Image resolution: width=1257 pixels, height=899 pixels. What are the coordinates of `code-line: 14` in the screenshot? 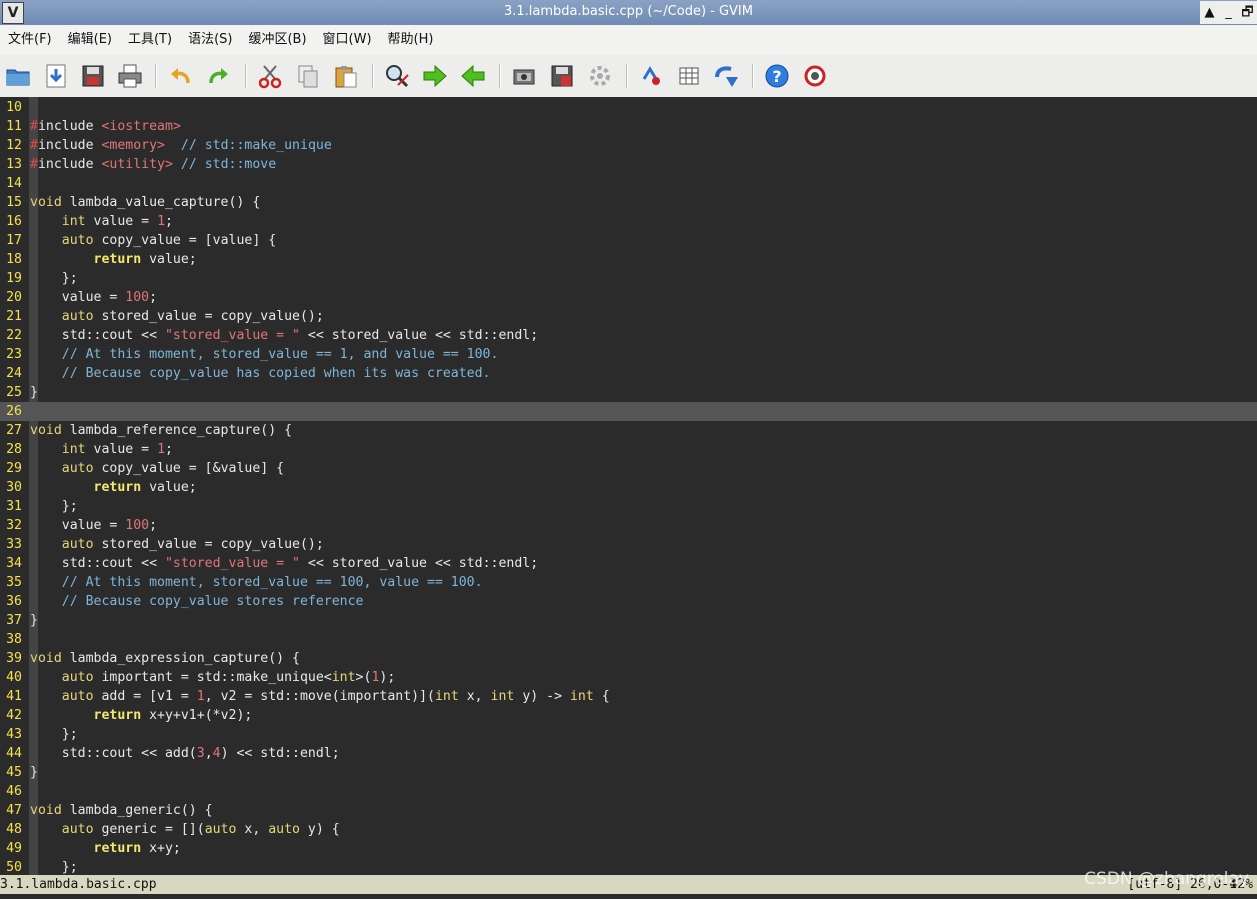 It's located at (628, 183).